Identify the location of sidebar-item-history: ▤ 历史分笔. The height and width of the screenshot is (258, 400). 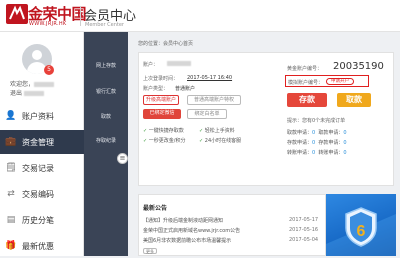
(42, 220).